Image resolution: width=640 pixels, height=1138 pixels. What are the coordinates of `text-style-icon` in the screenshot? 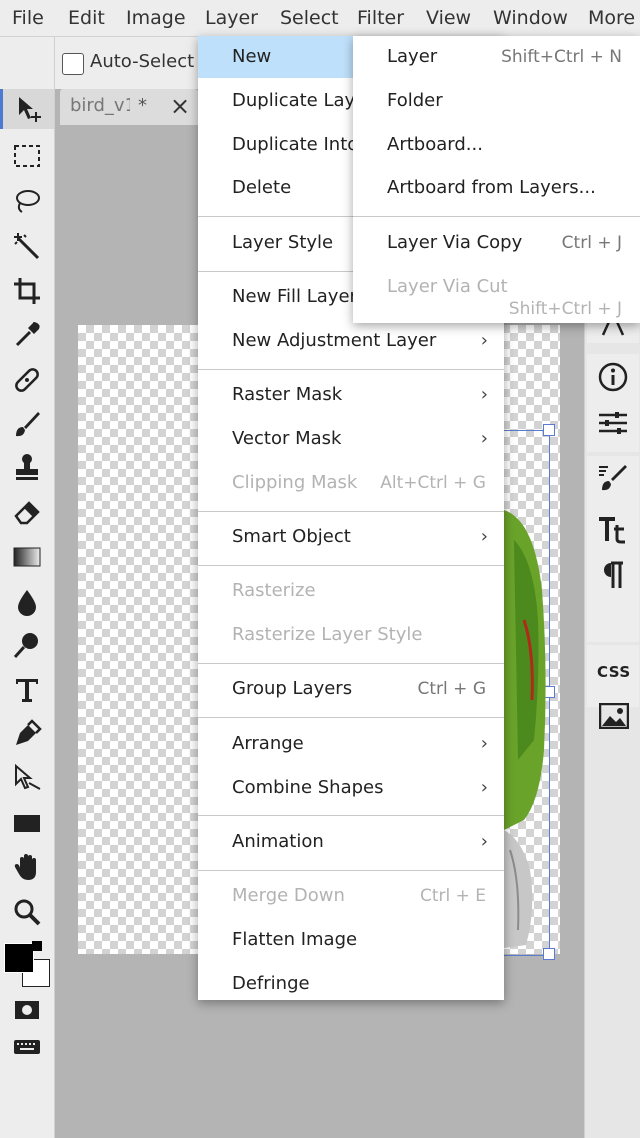 It's located at (612, 530).